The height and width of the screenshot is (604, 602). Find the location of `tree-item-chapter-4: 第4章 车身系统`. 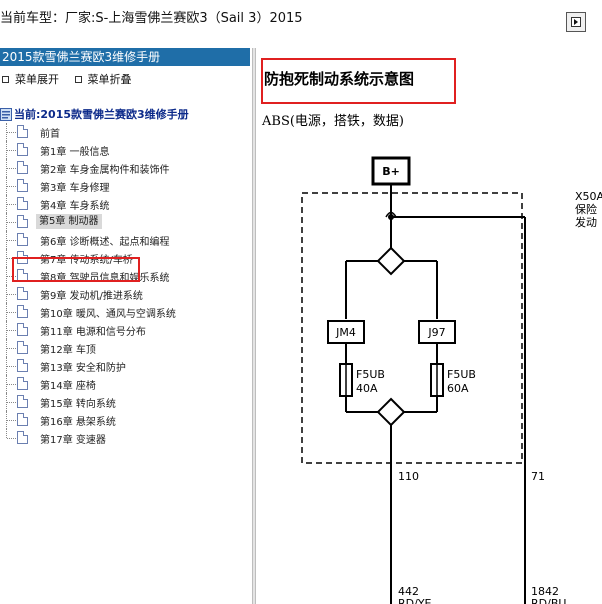

tree-item-chapter-4: 第4章 车身系统 is located at coordinates (126, 204).